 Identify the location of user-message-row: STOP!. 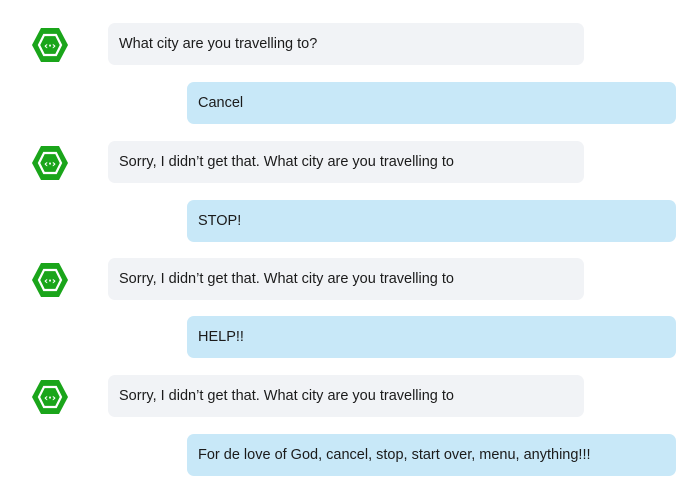
(345, 221).